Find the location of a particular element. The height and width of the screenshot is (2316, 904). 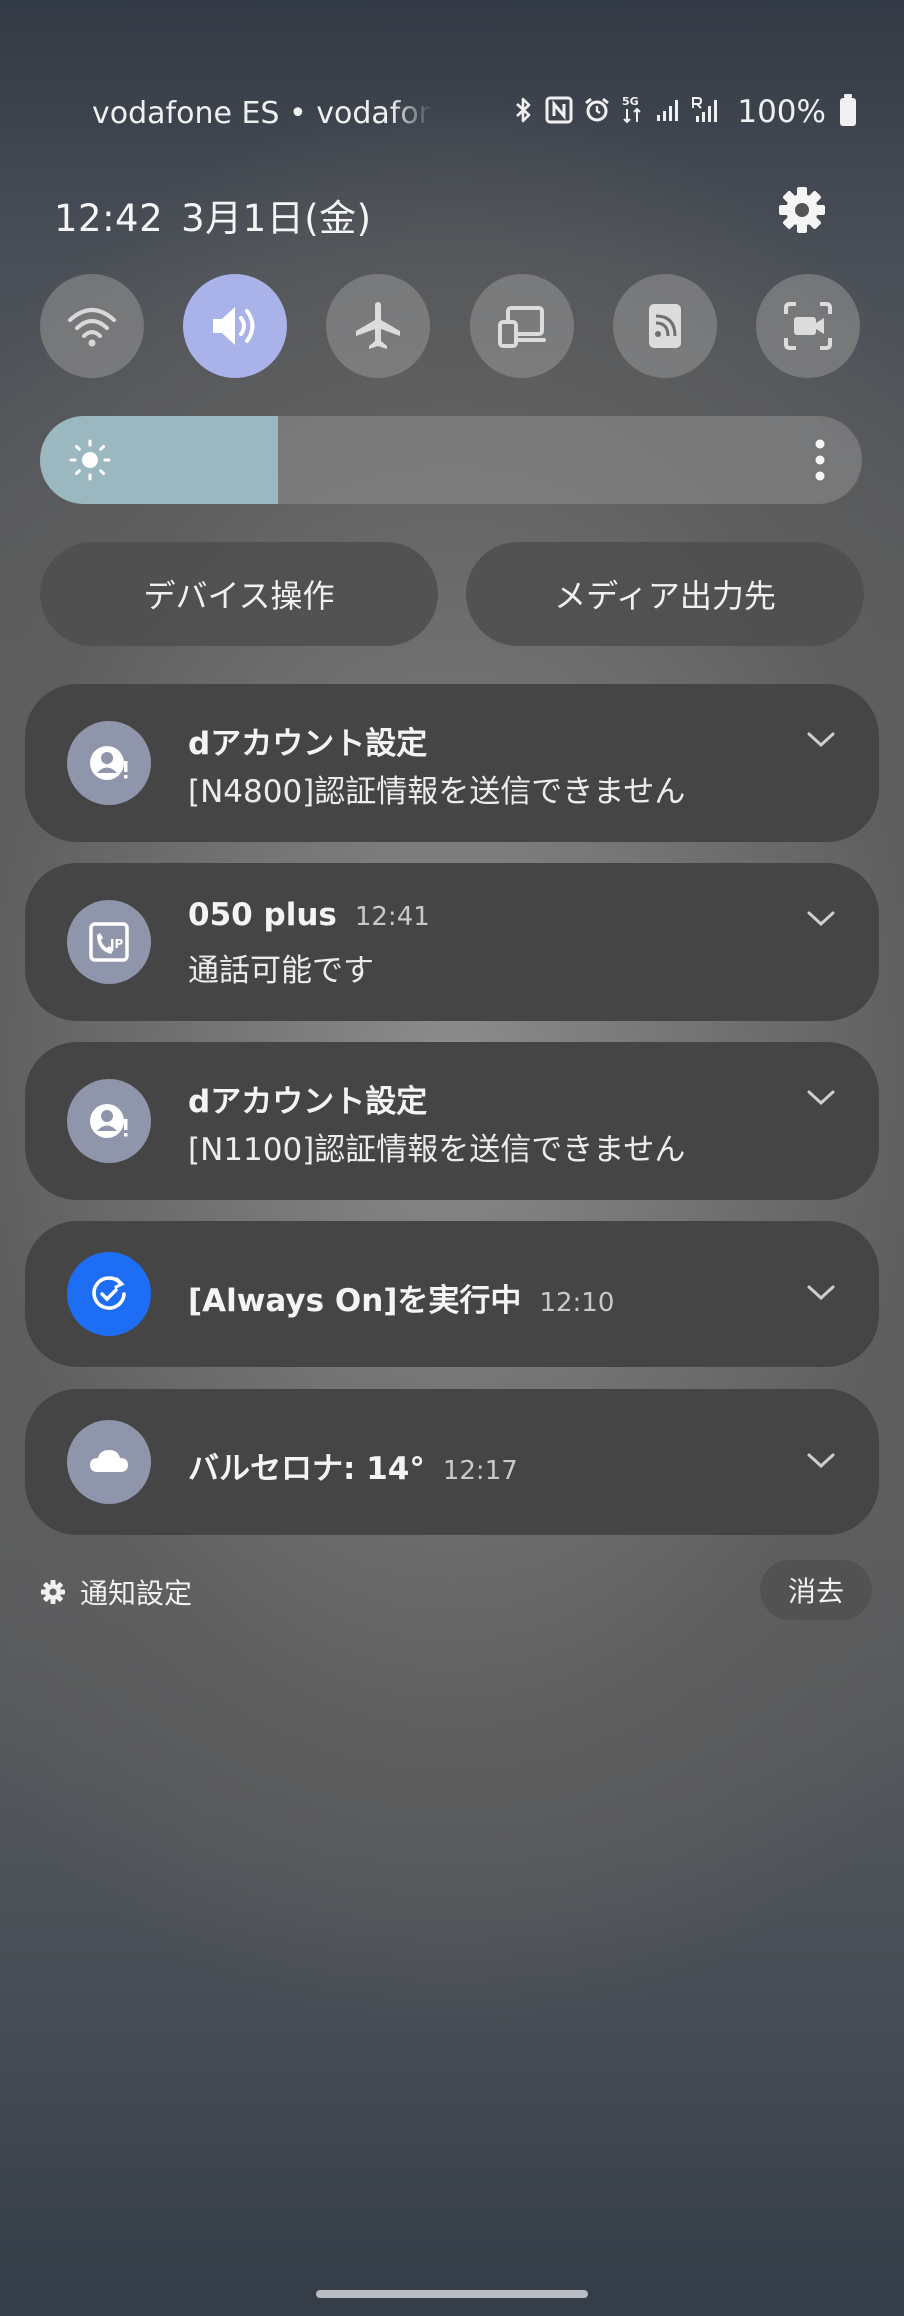

notification-title-line: [Always On]を実行中 12:10 is located at coordinates (401, 1297).